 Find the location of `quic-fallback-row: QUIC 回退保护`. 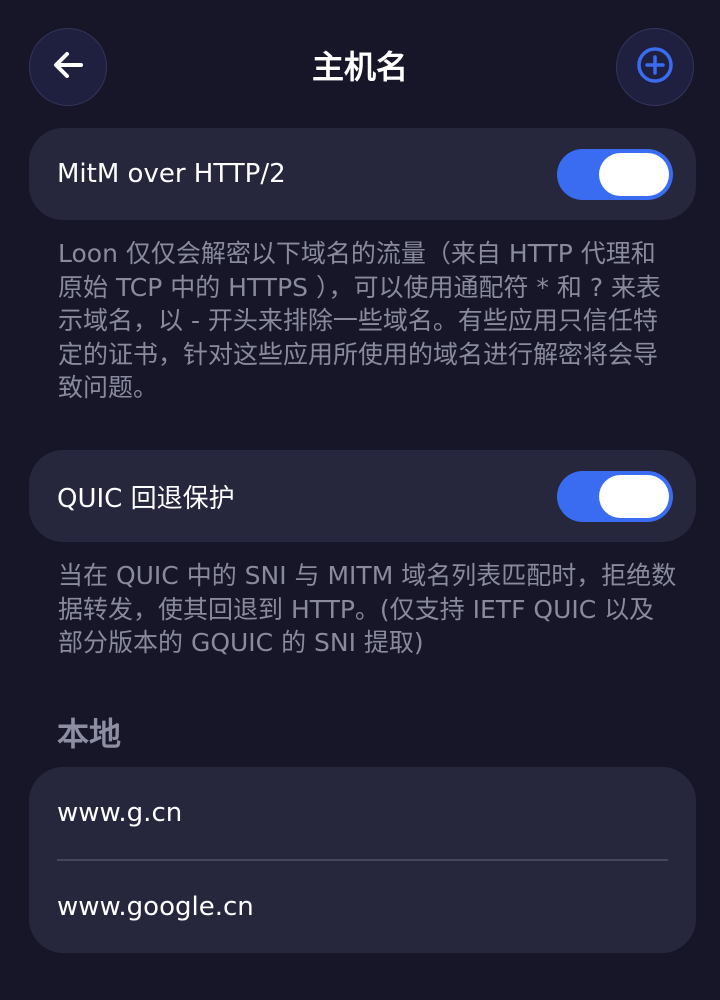

quic-fallback-row: QUIC 回退保护 is located at coordinates (362, 496).